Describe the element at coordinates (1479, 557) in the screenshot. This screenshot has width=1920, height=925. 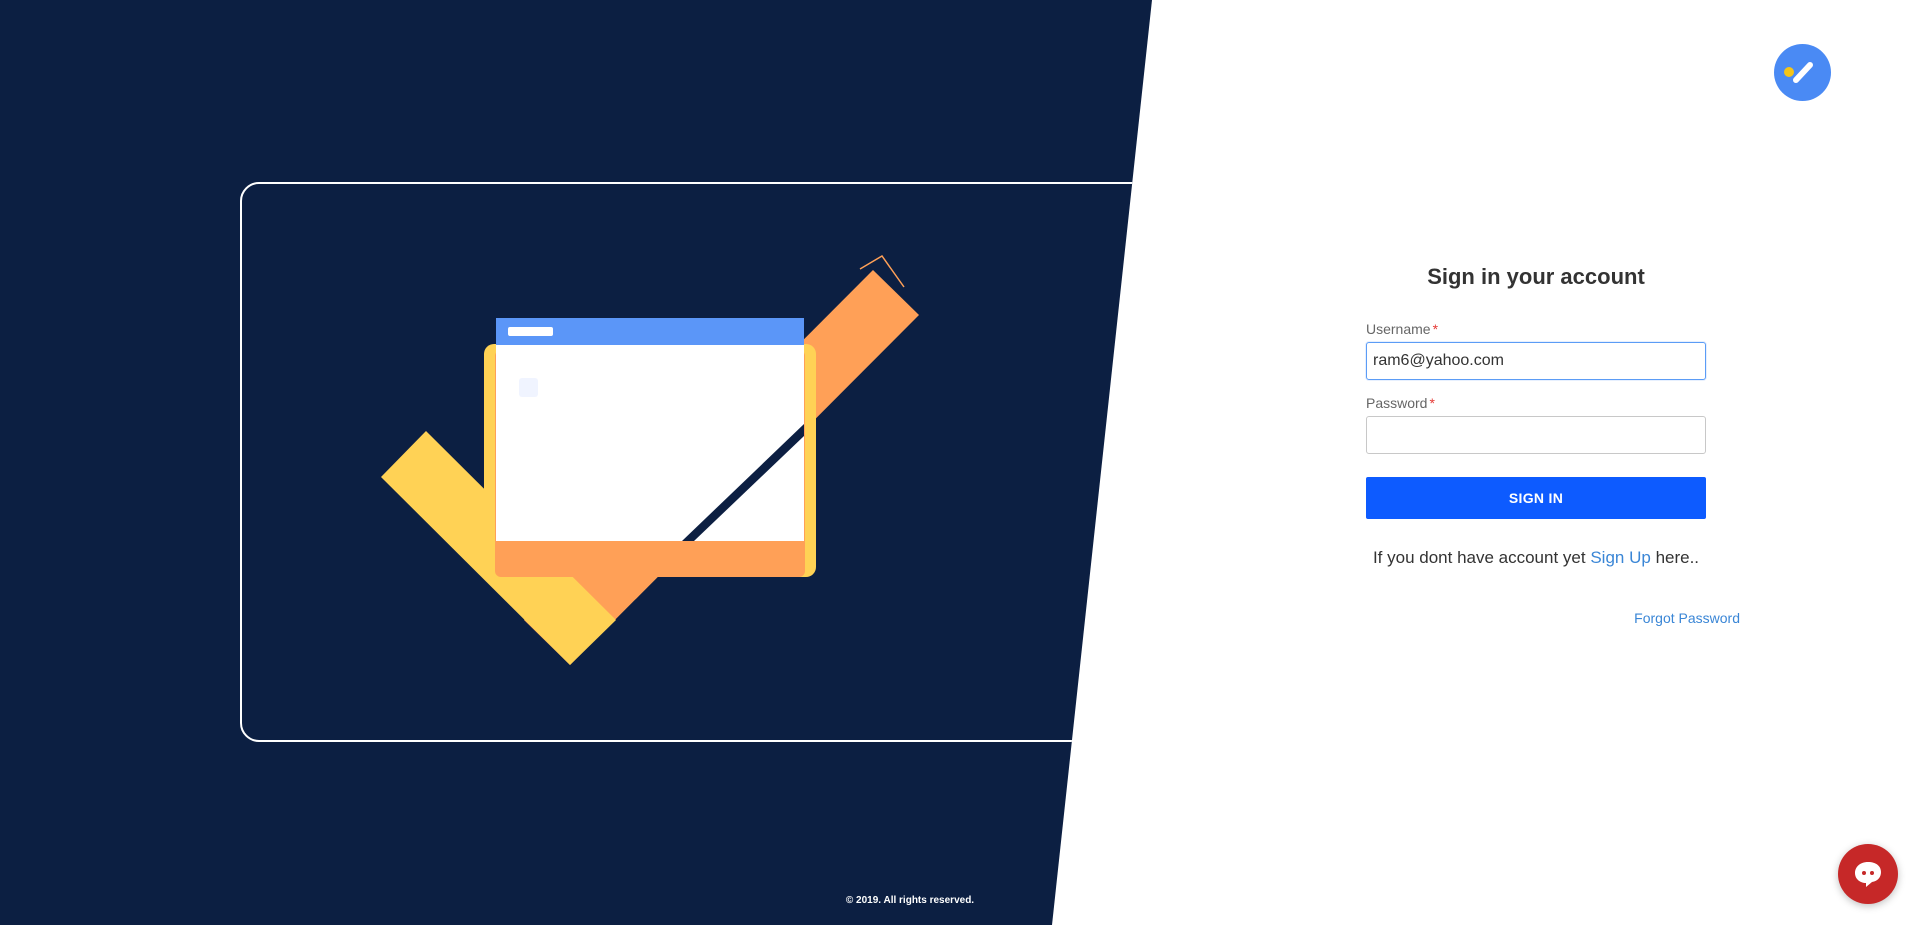
I see `signup-prefix-text: If you dont have account yet` at that location.